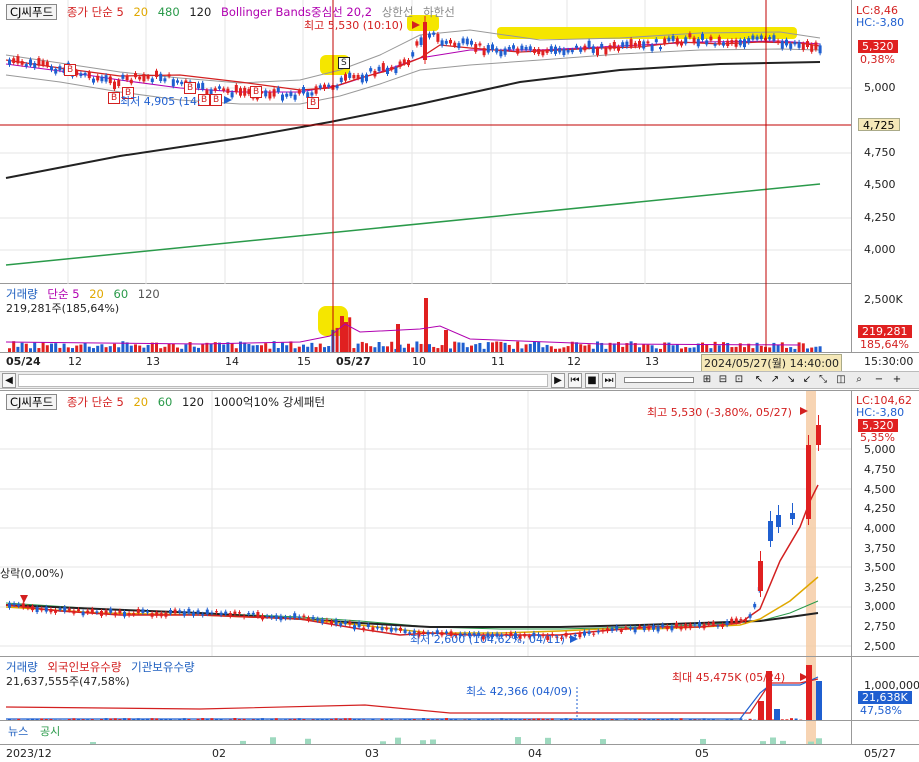 Image resolution: width=919 pixels, height=762 pixels. What do you see at coordinates (269, 402) in the screenshot?
I see `legend-pattern: 1000억10% 강세패턴` at bounding box center [269, 402].